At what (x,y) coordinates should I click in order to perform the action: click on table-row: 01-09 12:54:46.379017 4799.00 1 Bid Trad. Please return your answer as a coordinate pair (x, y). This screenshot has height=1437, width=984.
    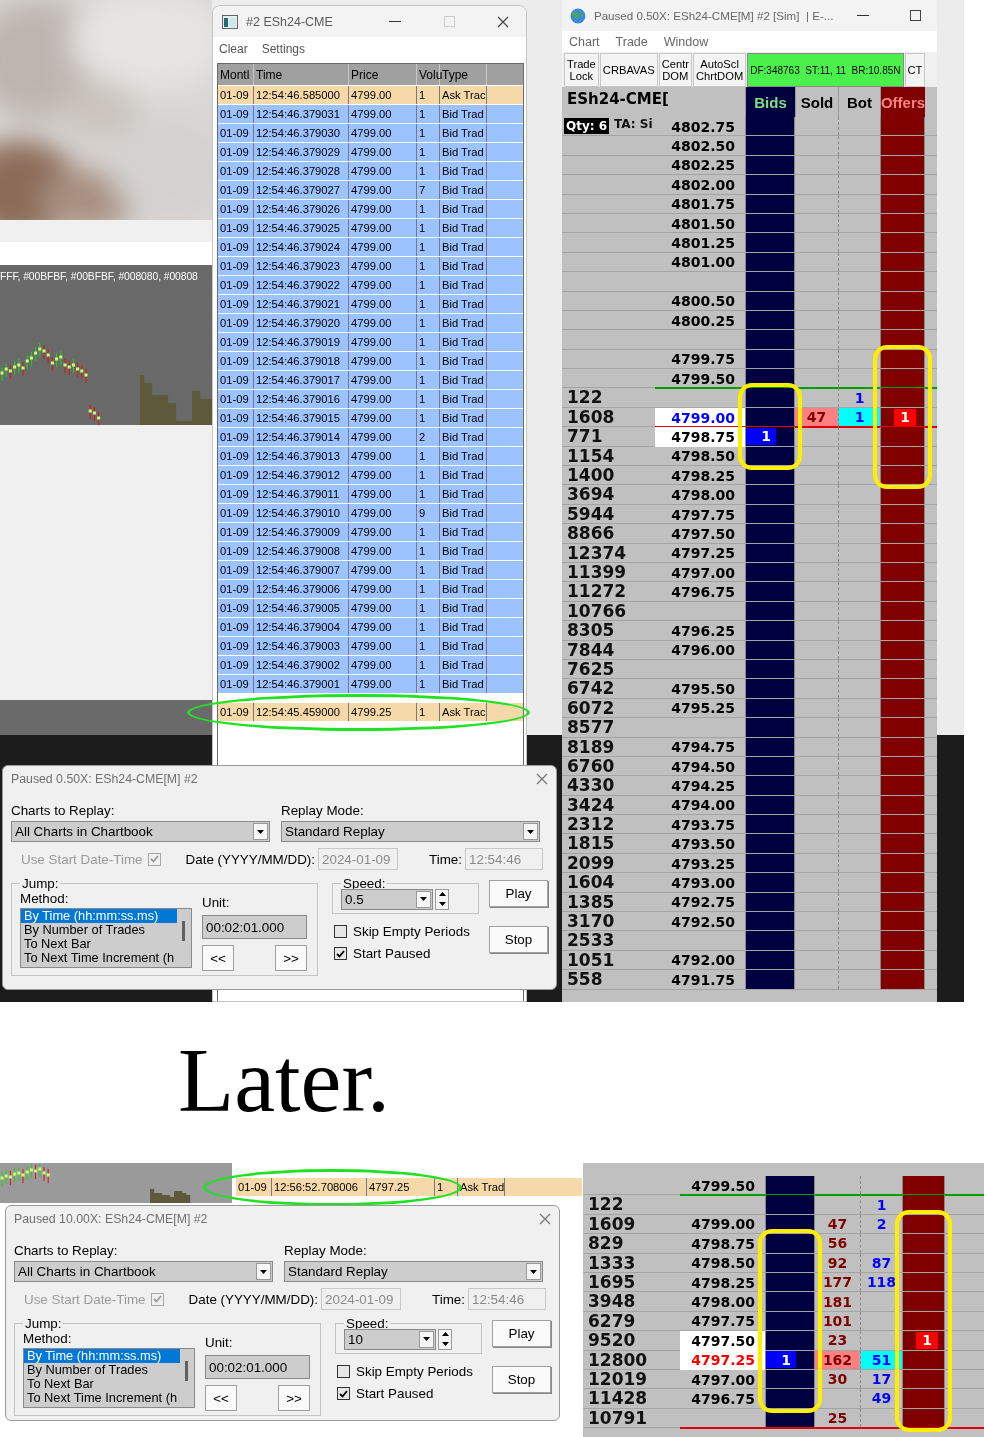
    Looking at the image, I should click on (370, 380).